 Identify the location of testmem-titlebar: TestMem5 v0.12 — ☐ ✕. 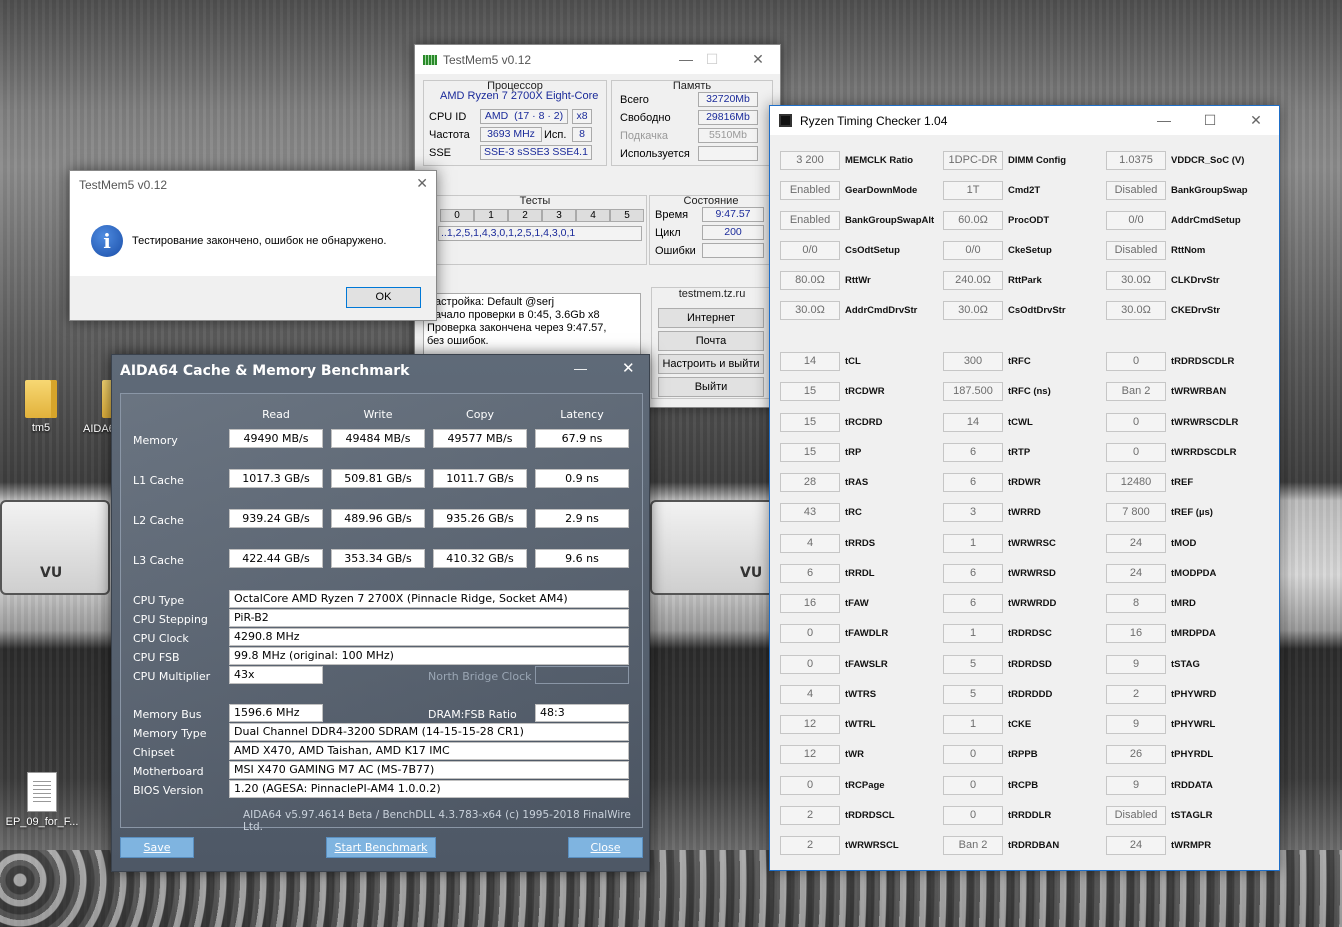
(597, 59).